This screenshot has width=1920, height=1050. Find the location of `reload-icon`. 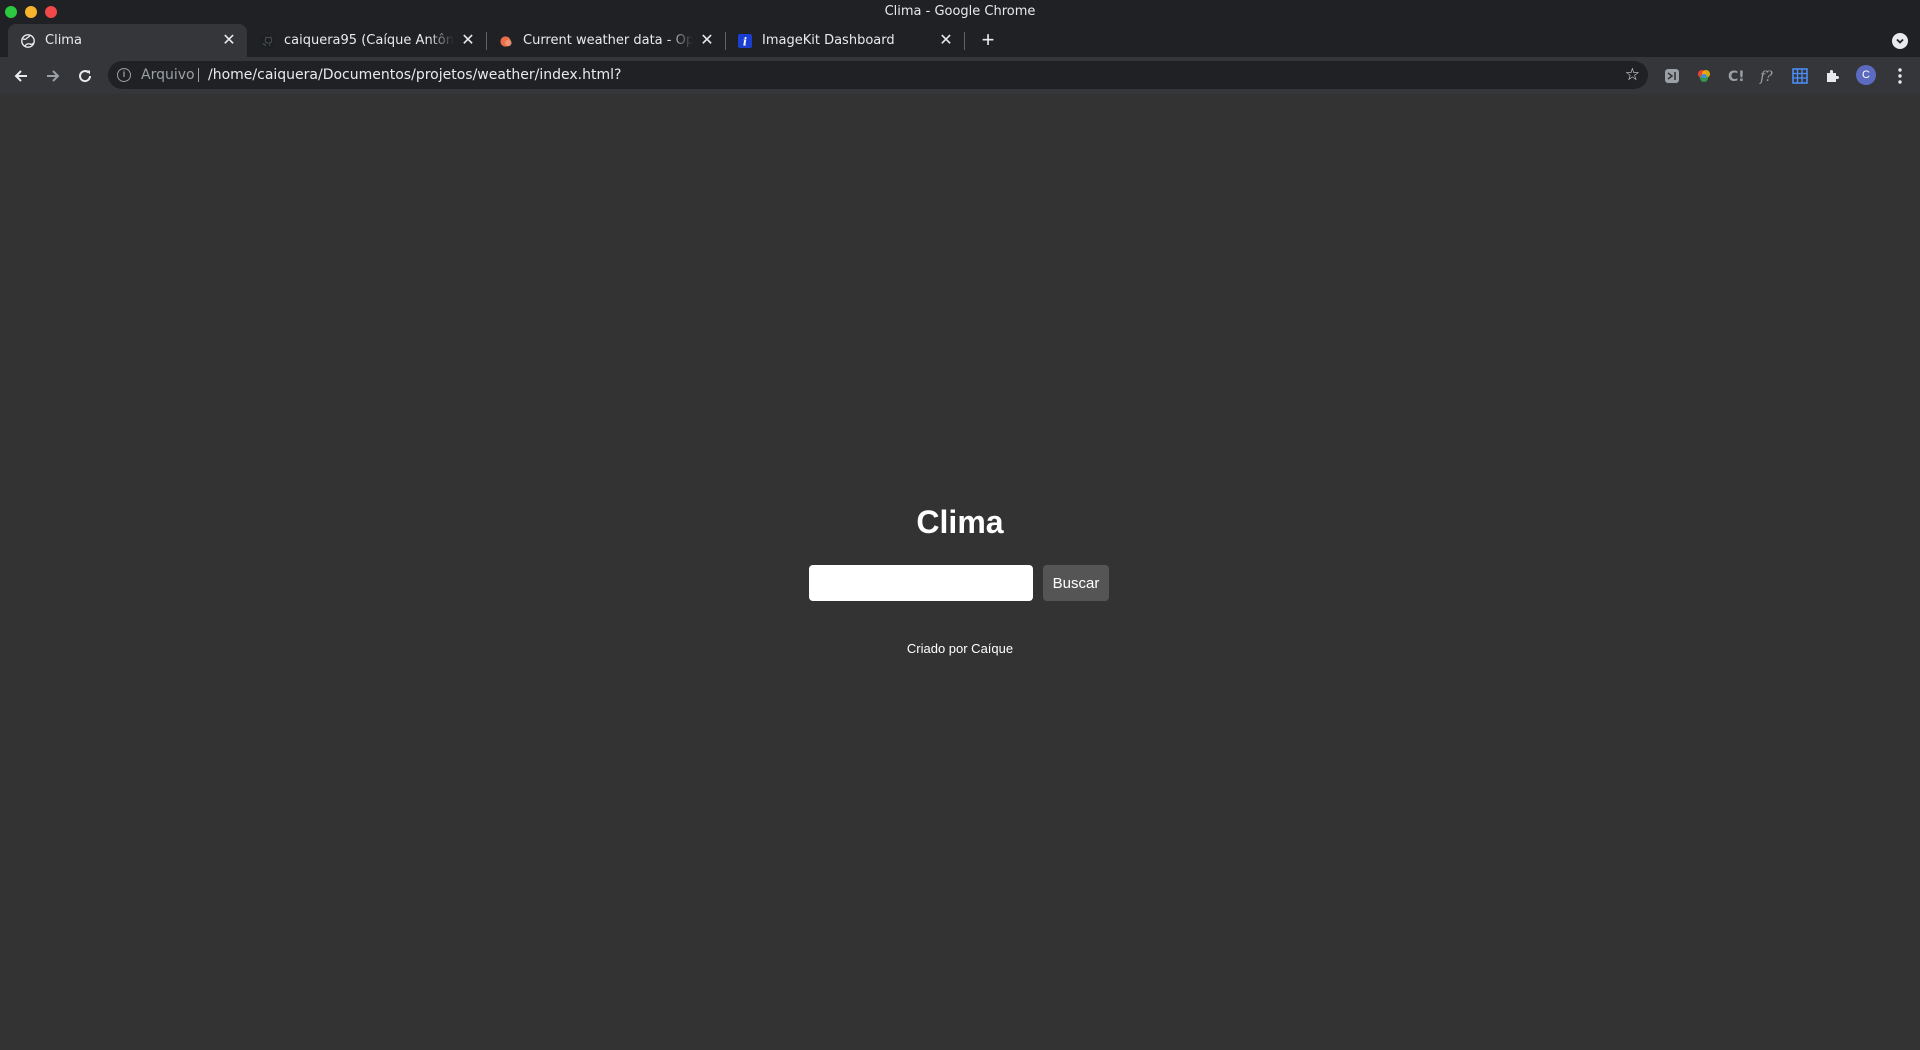

reload-icon is located at coordinates (85, 76).